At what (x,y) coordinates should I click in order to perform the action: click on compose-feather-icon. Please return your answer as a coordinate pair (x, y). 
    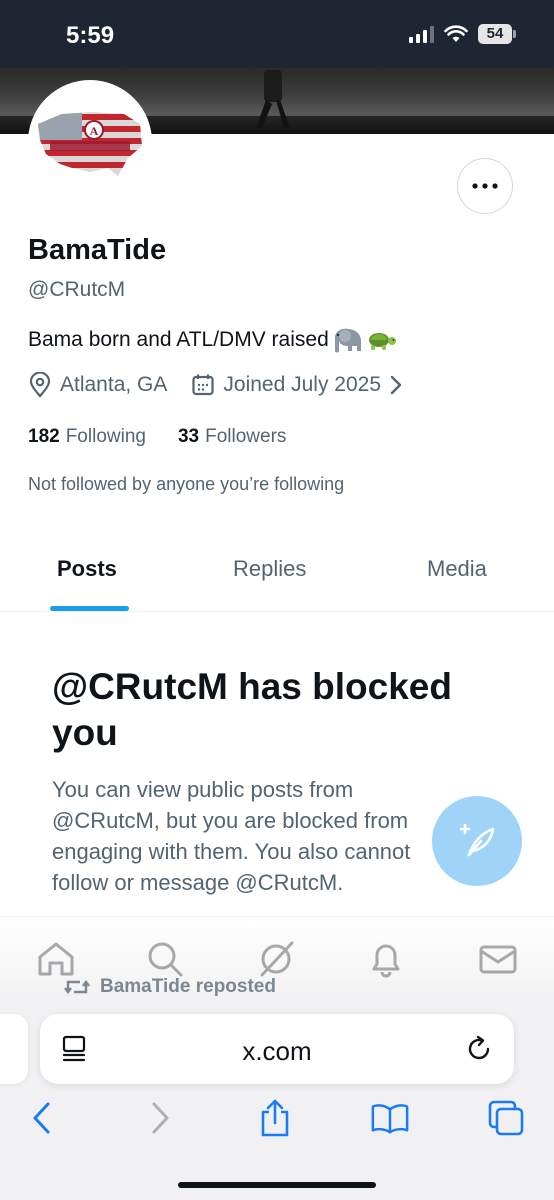
    Looking at the image, I should click on (477, 840).